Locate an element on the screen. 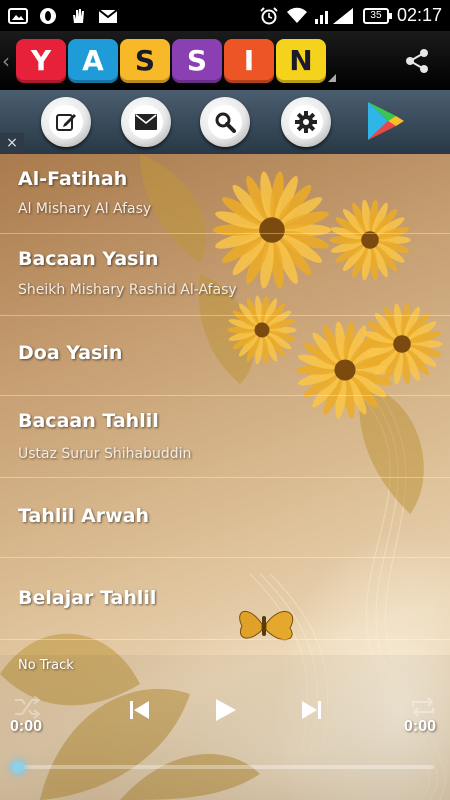 Image resolution: width=450 pixels, height=800 pixels. hand-icon is located at coordinates (78, 15).